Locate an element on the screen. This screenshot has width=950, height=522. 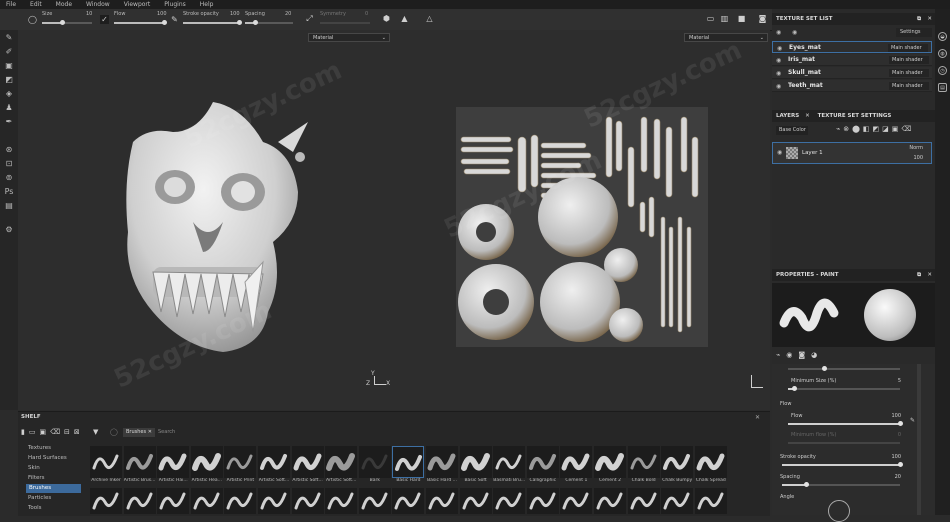
menu-window: Window is located at coordinates (98, 4).